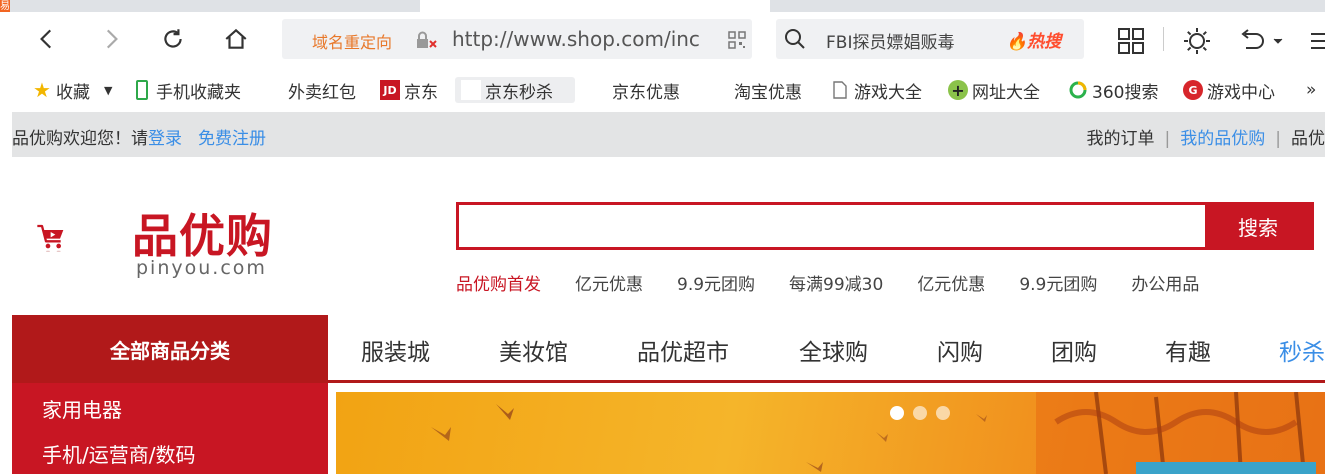 Image resolution: width=1325 pixels, height=474 pixels. What do you see at coordinates (118, 453) in the screenshot?
I see `category-item: 手机/运营商/数码` at bounding box center [118, 453].